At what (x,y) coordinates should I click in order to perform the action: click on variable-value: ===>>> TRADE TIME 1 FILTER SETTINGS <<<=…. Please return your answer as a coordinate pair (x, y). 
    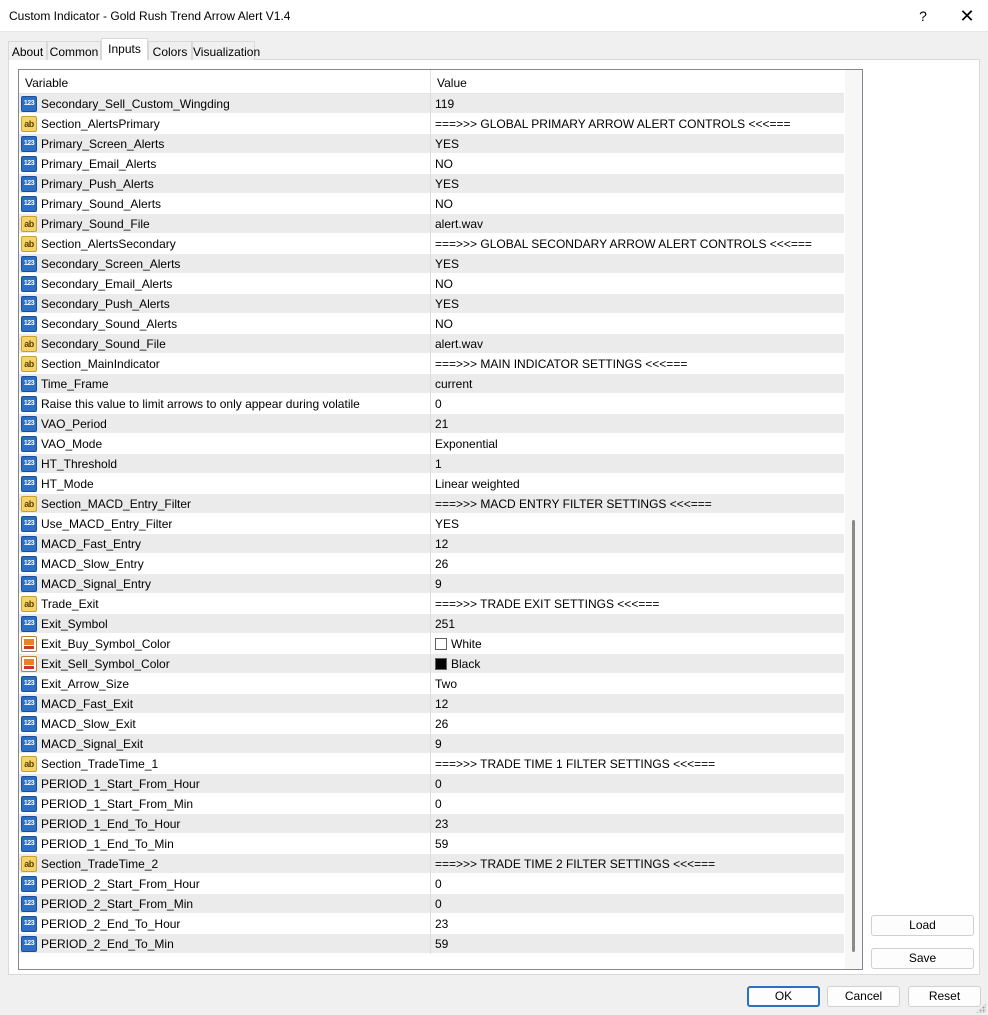
    Looking at the image, I should click on (575, 764).